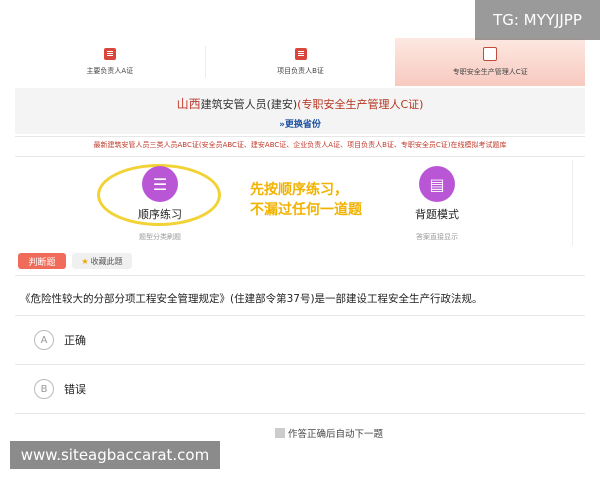 This screenshot has width=600, height=480. What do you see at coordinates (280, 433) in the screenshot?
I see `checkbox-icon` at bounding box center [280, 433].